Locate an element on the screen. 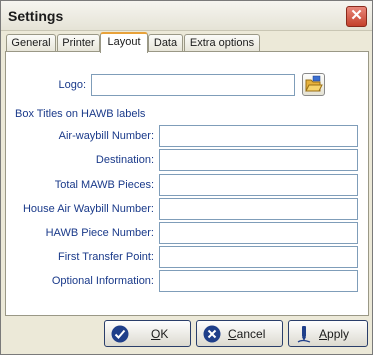  first-transfer-point-field is located at coordinates (258, 257).